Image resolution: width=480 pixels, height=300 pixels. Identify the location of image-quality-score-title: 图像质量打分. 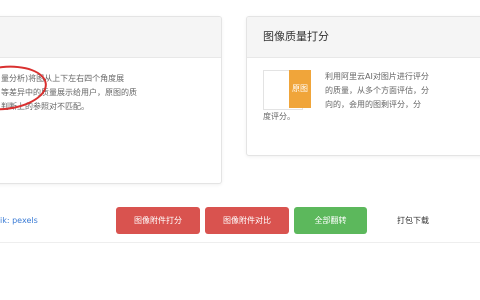
(363, 37).